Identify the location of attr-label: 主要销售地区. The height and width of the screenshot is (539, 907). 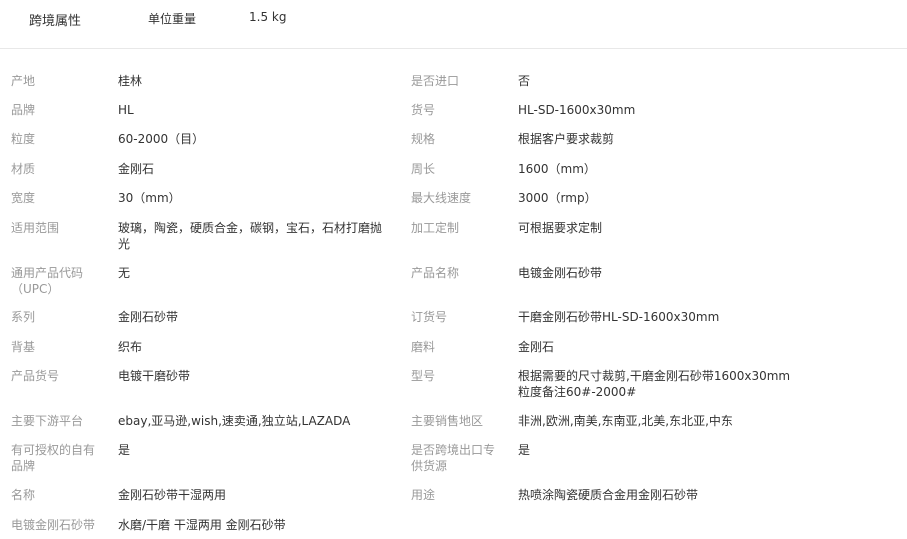
(447, 421).